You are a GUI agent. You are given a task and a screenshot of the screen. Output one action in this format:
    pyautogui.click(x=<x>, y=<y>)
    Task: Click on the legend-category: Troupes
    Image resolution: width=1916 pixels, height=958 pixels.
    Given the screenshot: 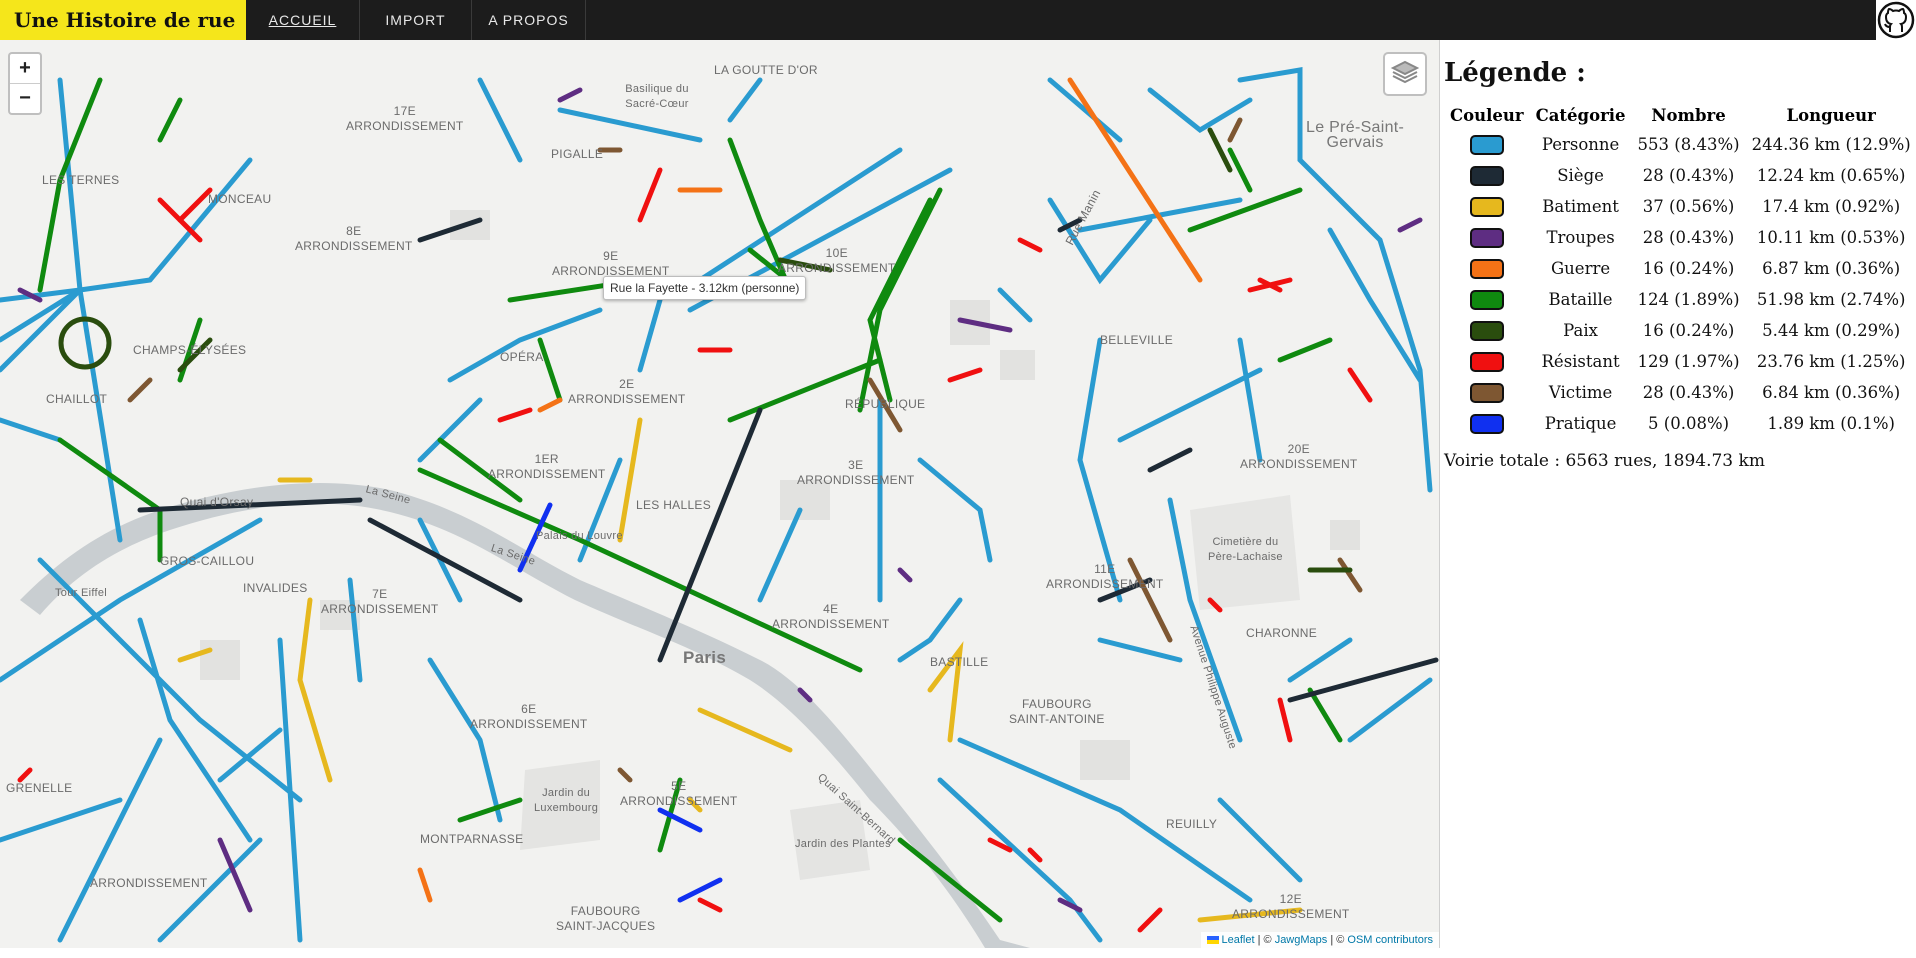 What is the action you would take?
    pyautogui.click(x=1580, y=237)
    